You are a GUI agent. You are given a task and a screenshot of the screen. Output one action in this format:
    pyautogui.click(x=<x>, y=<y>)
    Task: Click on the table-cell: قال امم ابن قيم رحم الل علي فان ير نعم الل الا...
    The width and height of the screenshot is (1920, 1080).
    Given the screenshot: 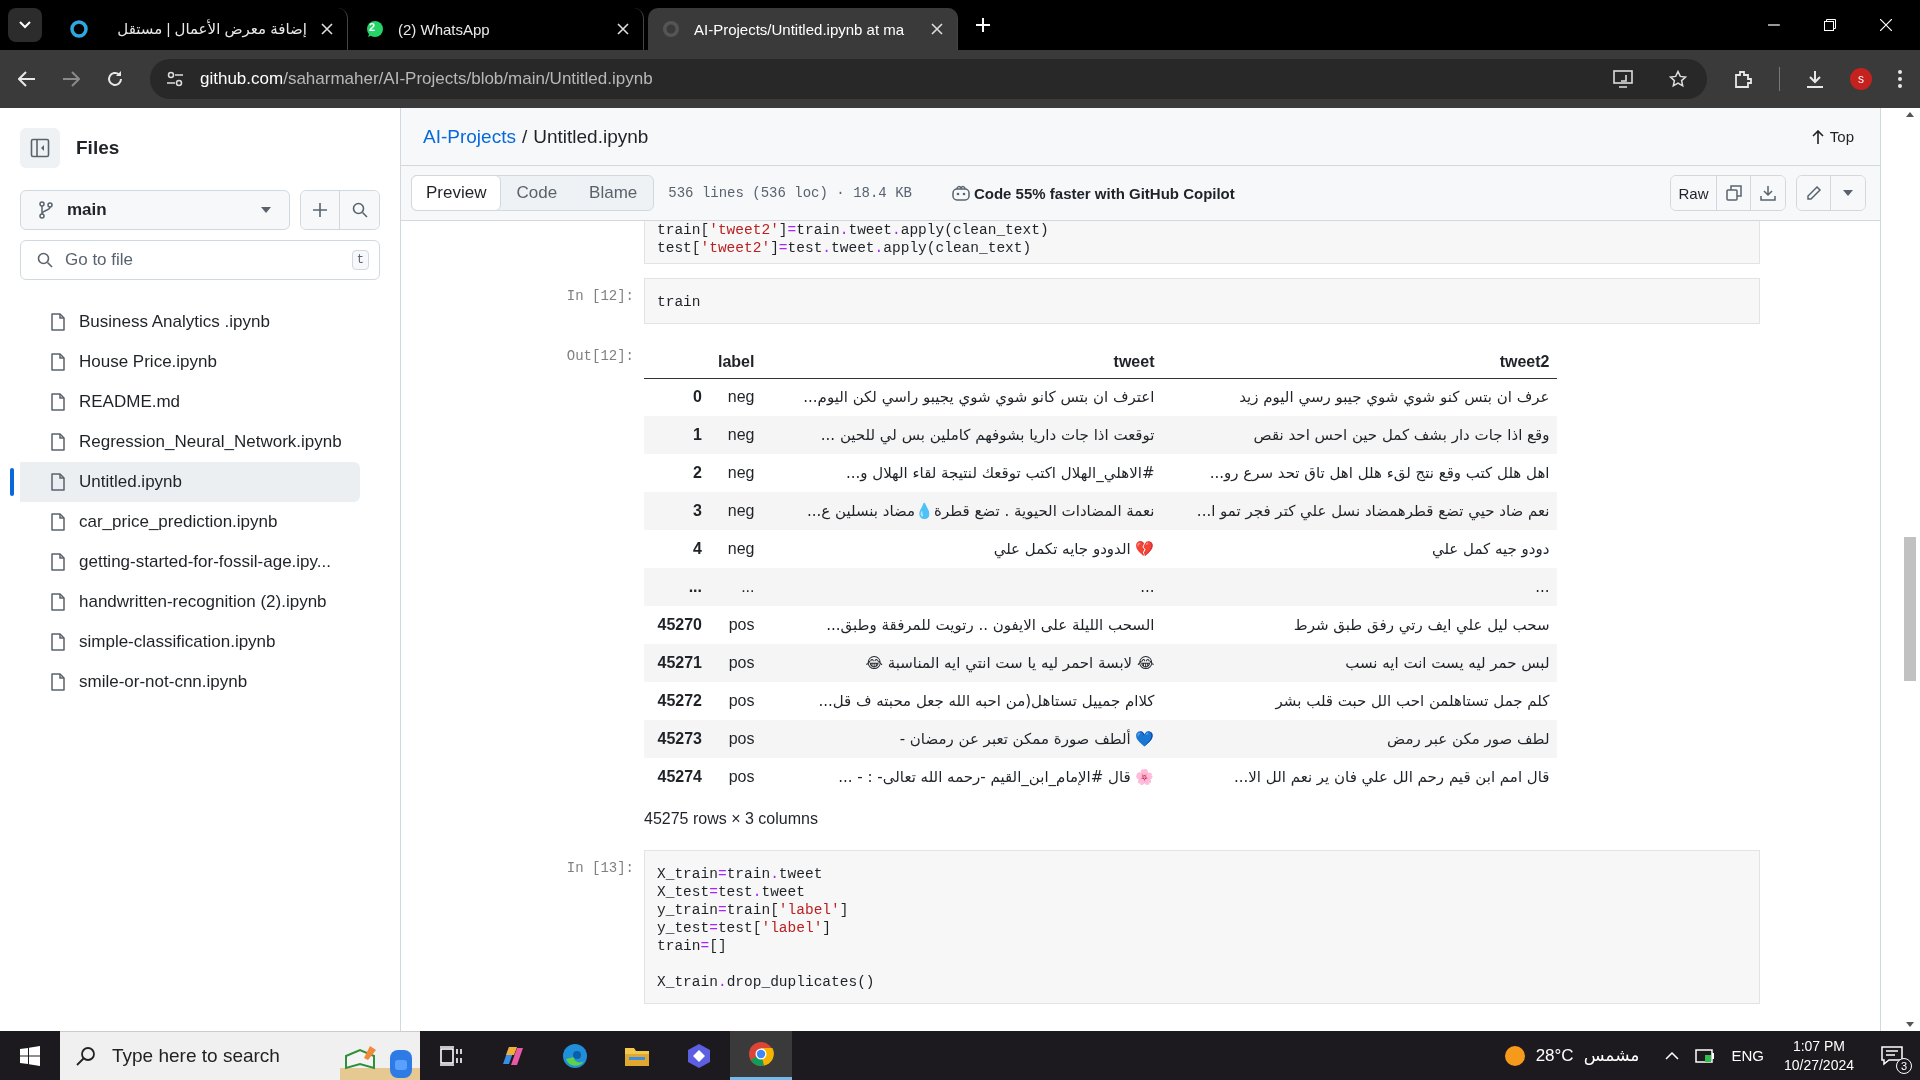 What is the action you would take?
    pyautogui.click(x=1360, y=777)
    